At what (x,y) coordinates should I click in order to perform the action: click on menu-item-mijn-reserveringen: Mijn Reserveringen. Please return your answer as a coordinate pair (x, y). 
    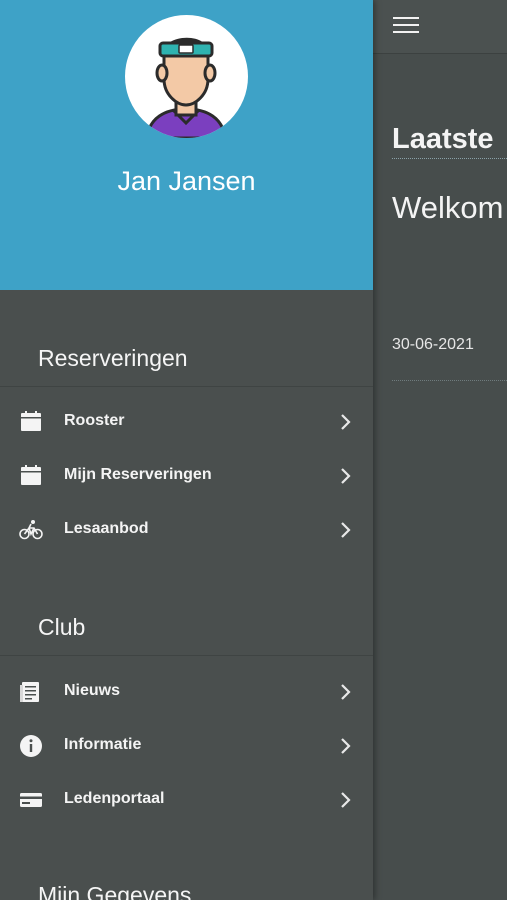
    Looking at the image, I should click on (186, 476).